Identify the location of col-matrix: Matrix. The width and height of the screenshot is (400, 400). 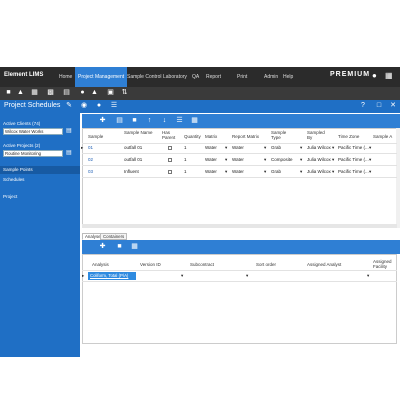
(211, 136).